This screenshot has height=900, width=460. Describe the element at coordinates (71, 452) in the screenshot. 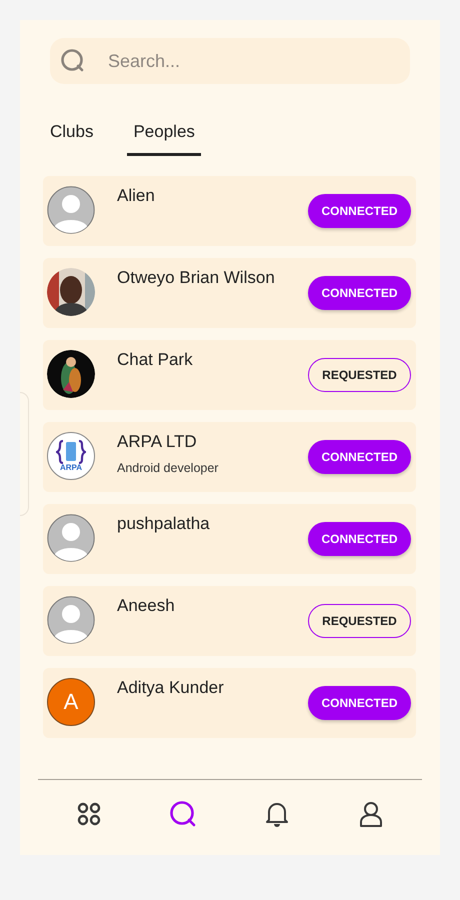

I see `phone-braces-icon` at that location.